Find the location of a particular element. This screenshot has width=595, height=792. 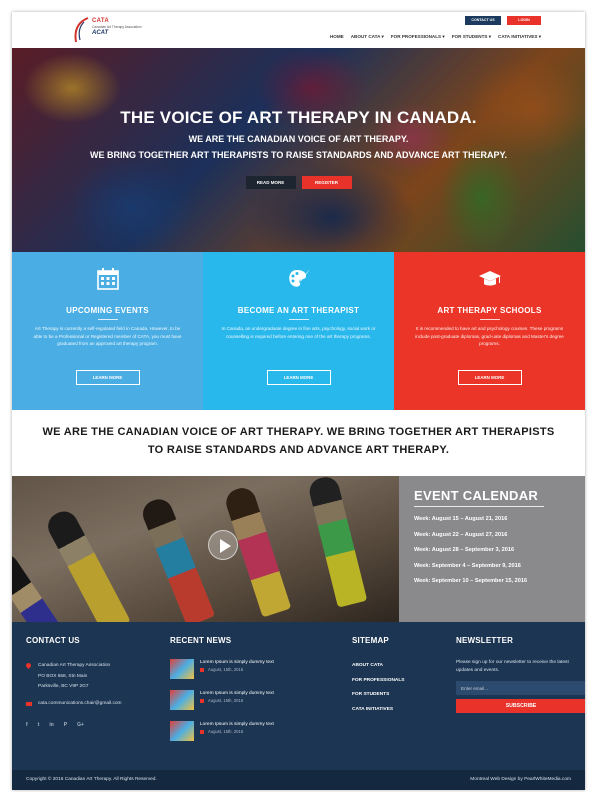

nav-home: HOME is located at coordinates (337, 37).